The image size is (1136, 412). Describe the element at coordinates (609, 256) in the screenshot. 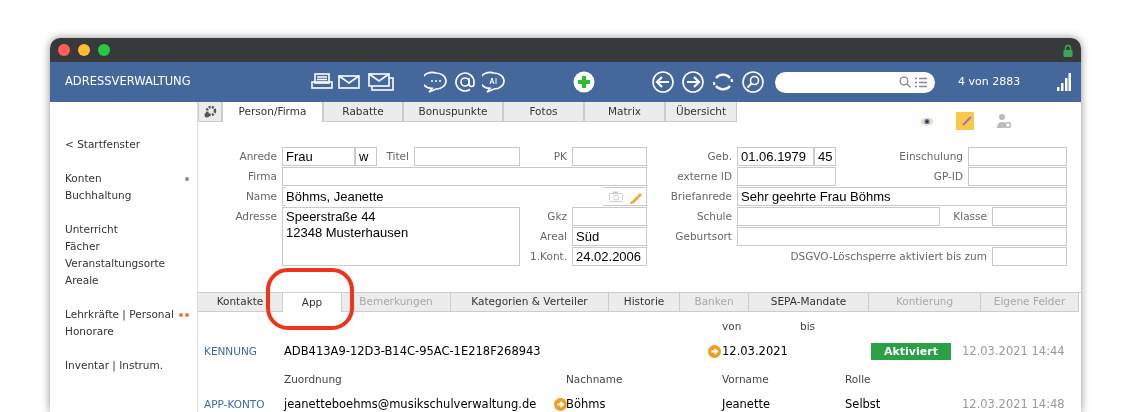

I see `input-field: 24.02.2006` at that location.